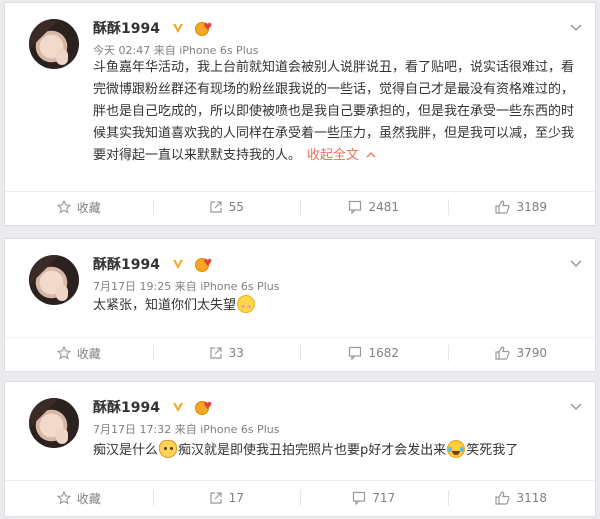  What do you see at coordinates (226, 498) in the screenshot?
I see `repost-button: 17` at bounding box center [226, 498].